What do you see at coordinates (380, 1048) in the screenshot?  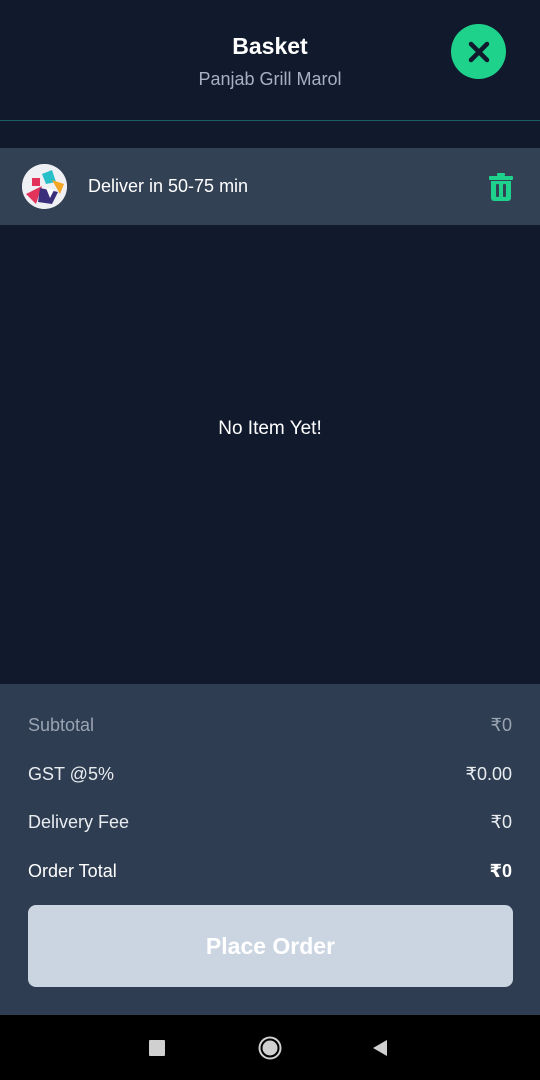 I see `triangle-back-icon` at bounding box center [380, 1048].